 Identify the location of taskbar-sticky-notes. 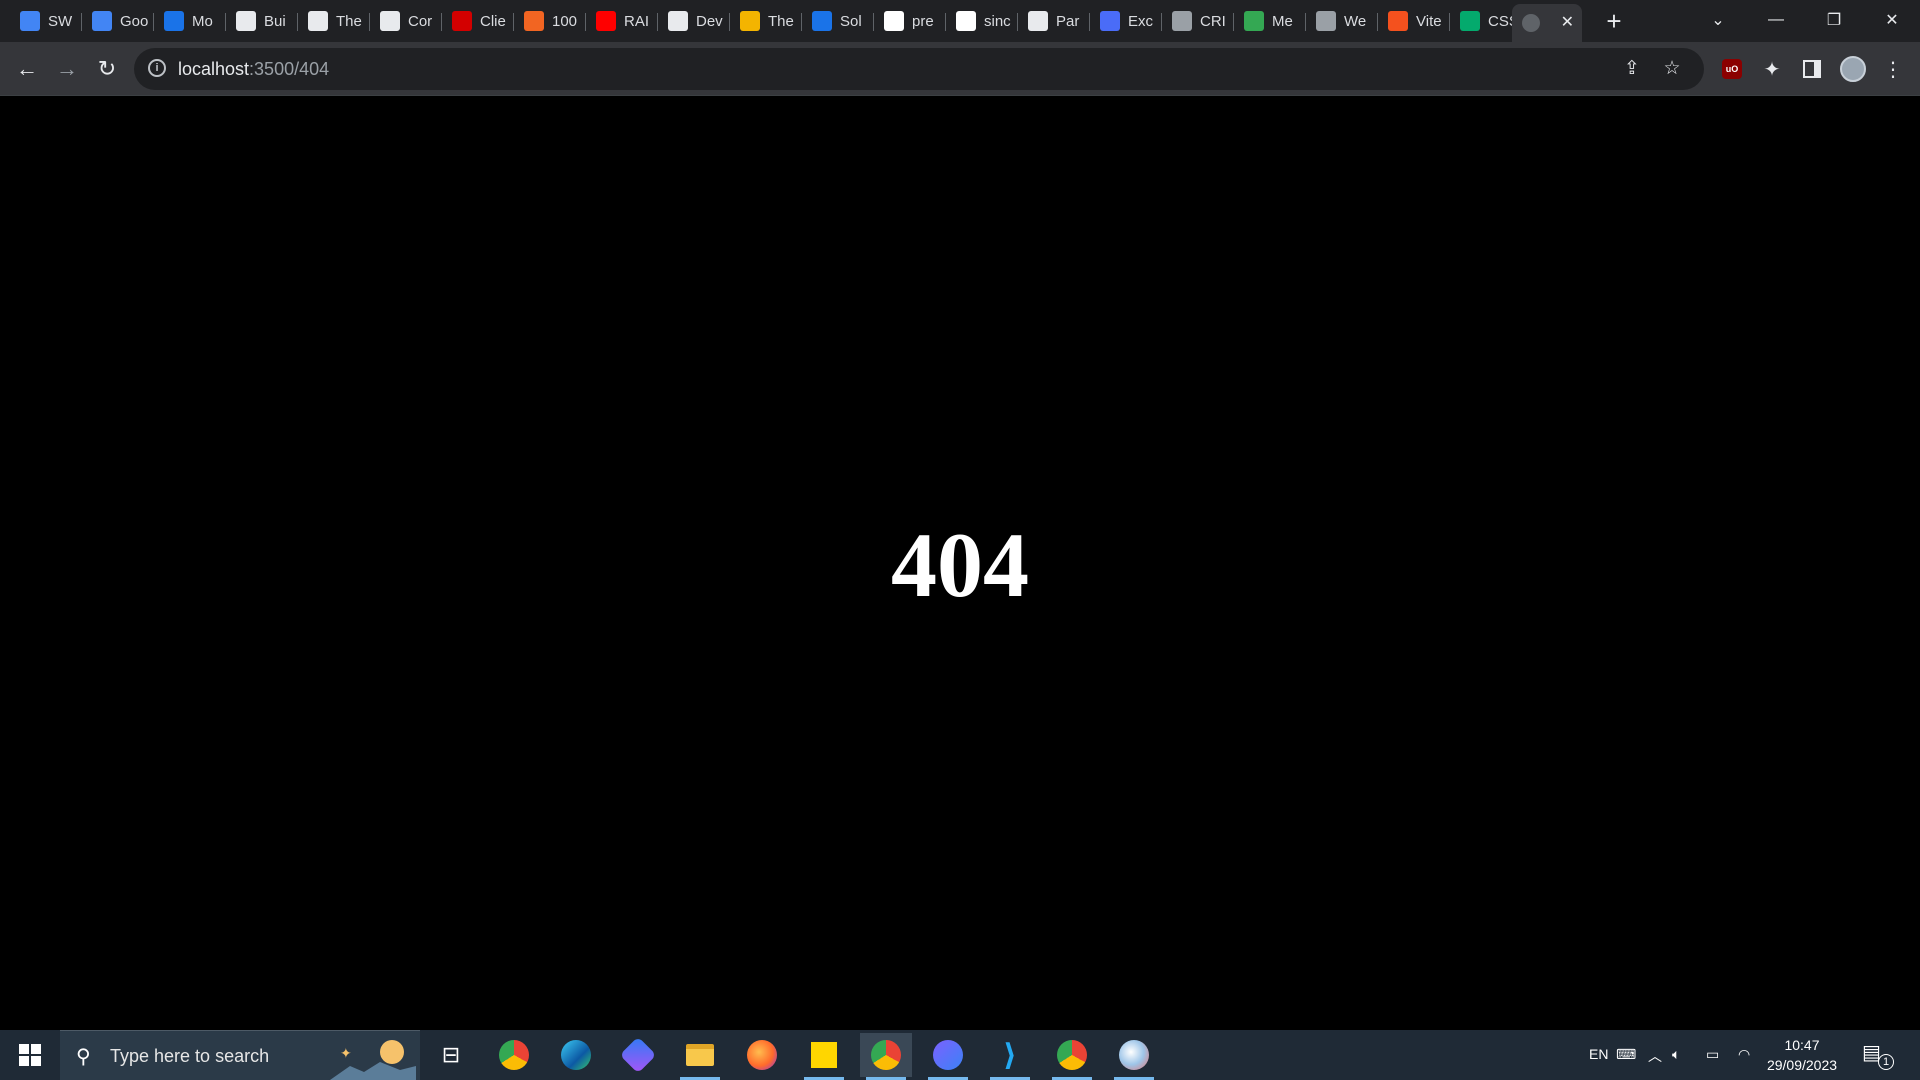
(824, 1056).